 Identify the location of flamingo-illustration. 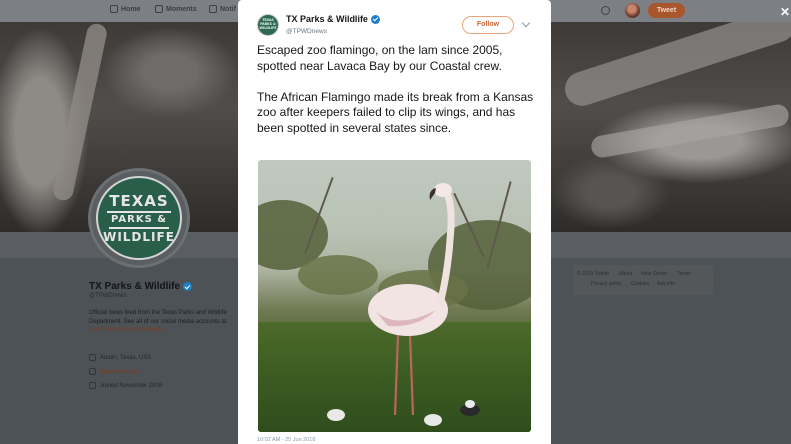
(403, 304).